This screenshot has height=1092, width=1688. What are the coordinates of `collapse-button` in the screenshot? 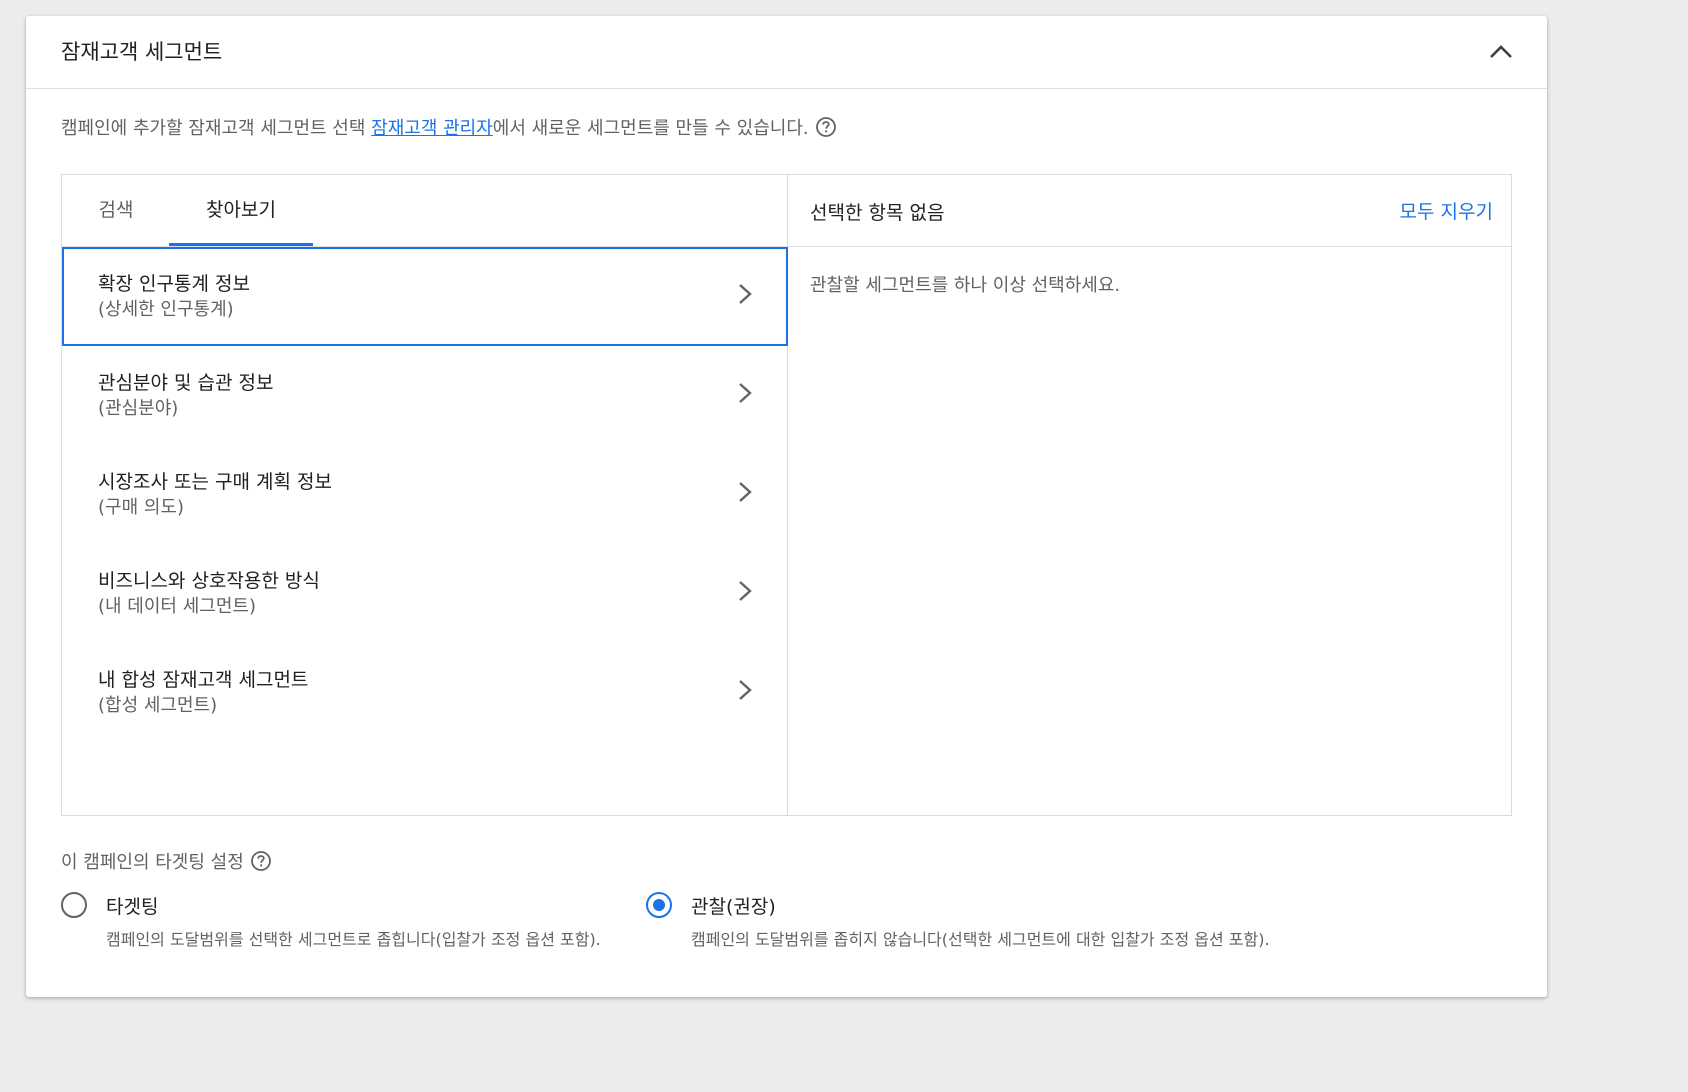 It's located at (1501, 52).